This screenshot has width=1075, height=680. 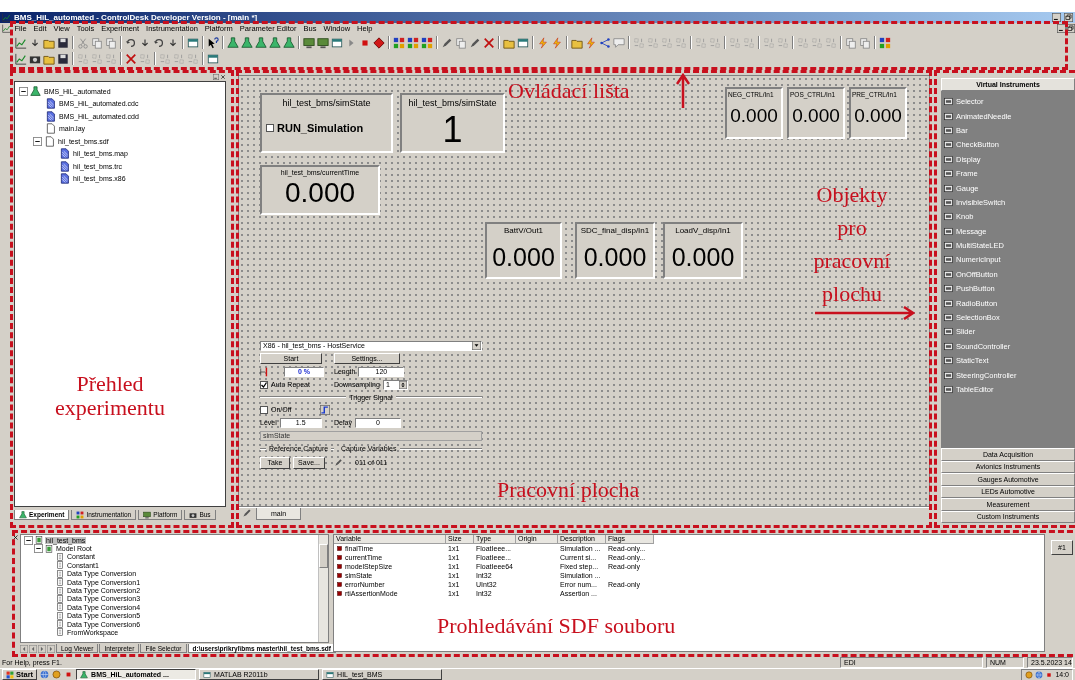 What do you see at coordinates (683, 91) in the screenshot?
I see `annotation-arrow` at bounding box center [683, 91].